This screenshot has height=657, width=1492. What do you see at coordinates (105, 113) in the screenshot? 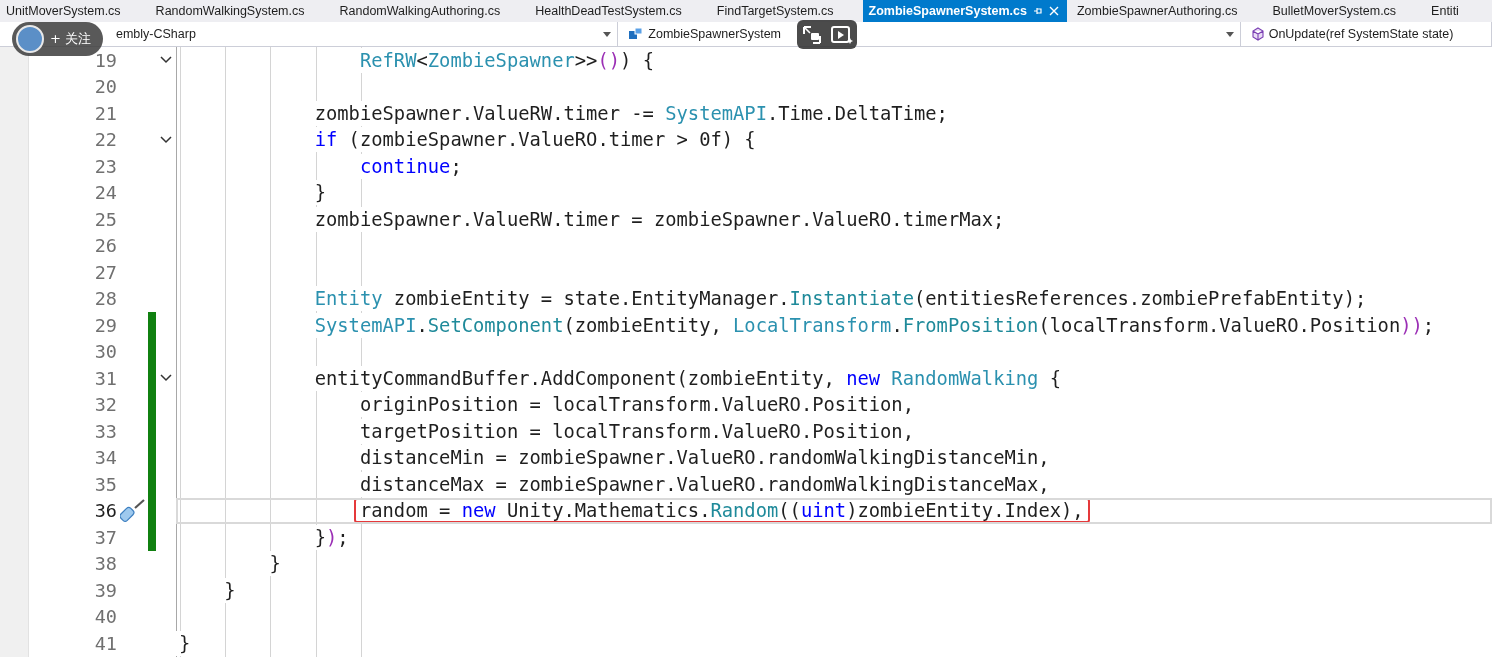
I see `line-number: 21` at bounding box center [105, 113].